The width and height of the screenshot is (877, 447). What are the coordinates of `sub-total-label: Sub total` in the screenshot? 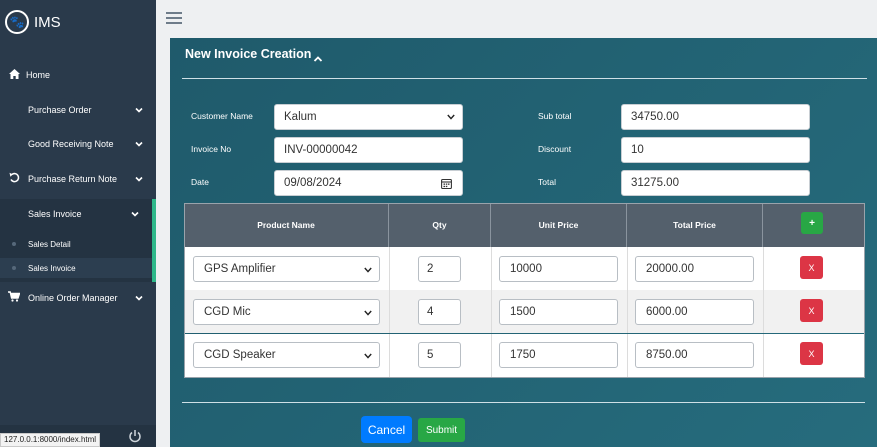 It's located at (555, 116).